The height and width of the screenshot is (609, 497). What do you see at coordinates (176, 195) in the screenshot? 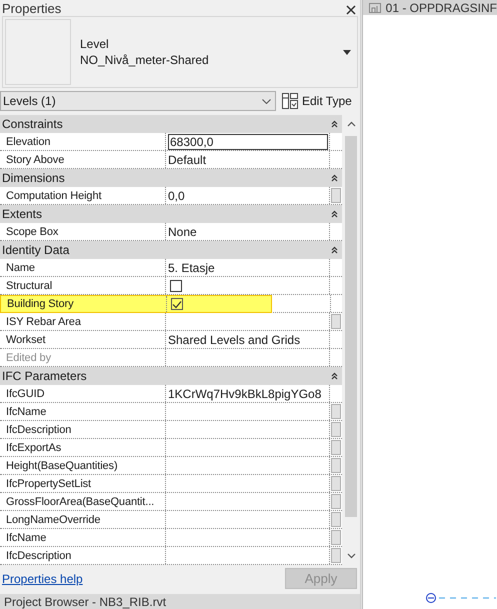
I see `property-value: 0,0` at bounding box center [176, 195].